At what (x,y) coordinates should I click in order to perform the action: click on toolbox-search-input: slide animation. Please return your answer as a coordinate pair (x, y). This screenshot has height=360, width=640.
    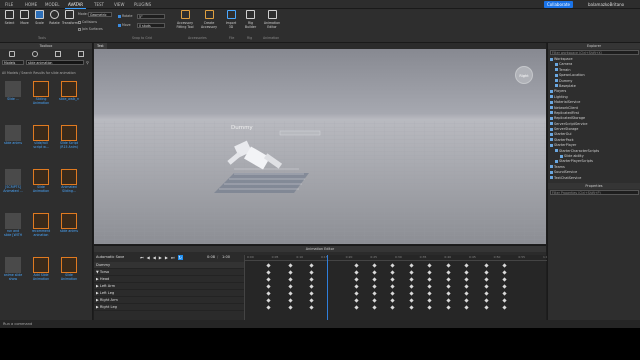
    Looking at the image, I should click on (55, 62).